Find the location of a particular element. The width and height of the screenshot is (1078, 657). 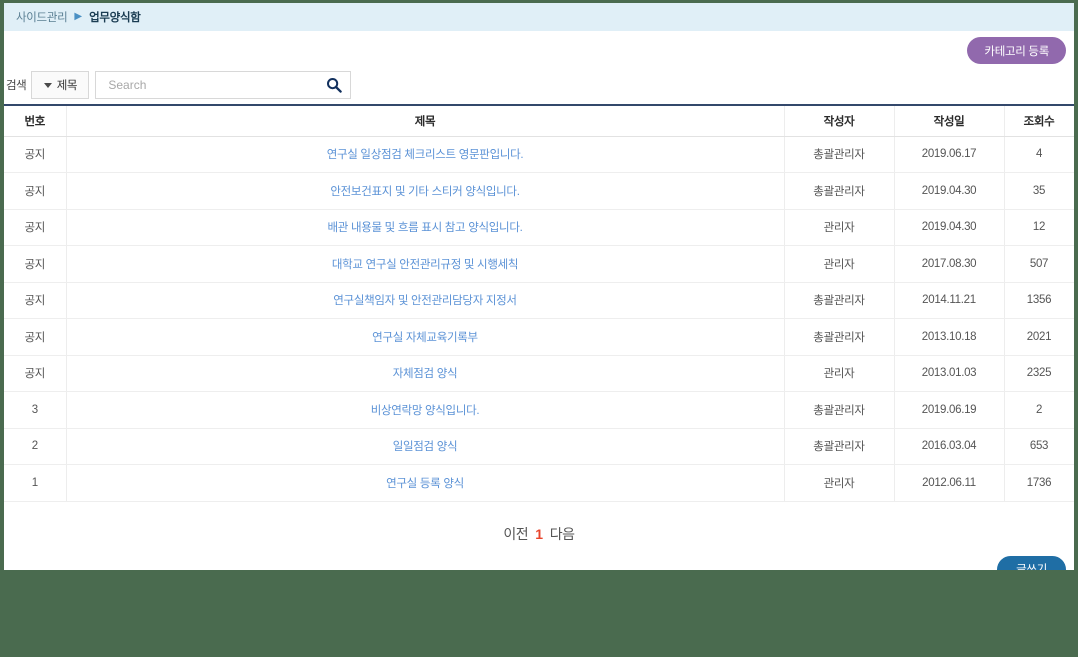

post-title-link: 연구실 일상점검 체크리스트 영문판입니다. is located at coordinates (425, 155).